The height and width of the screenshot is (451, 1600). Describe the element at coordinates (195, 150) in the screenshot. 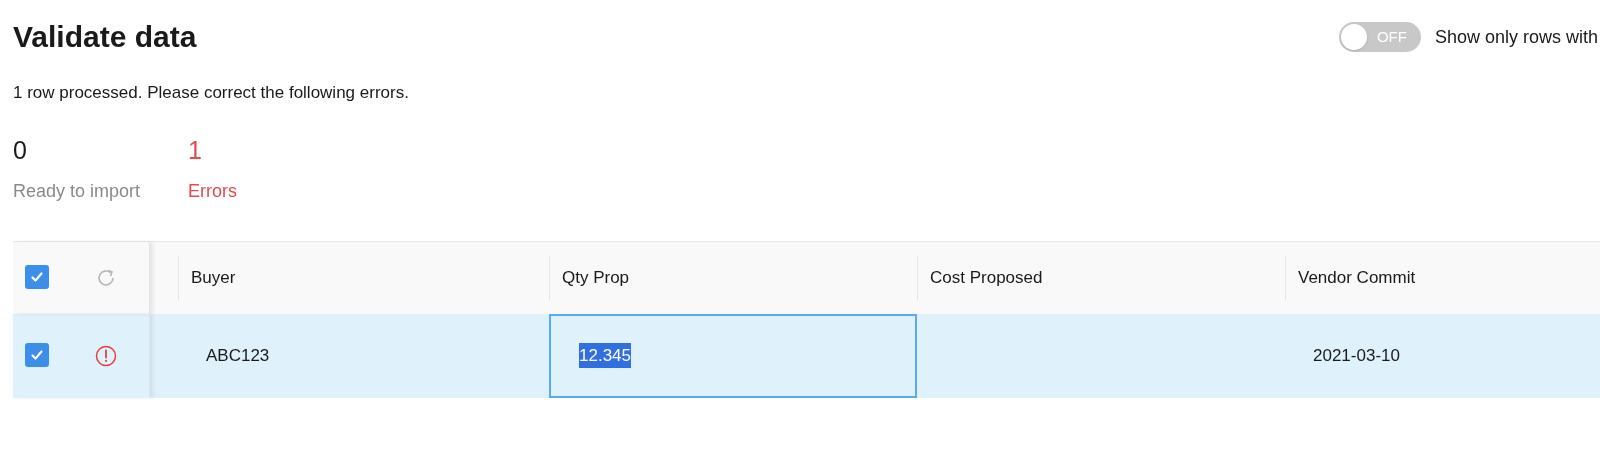

I see `stat-value: 1` at that location.